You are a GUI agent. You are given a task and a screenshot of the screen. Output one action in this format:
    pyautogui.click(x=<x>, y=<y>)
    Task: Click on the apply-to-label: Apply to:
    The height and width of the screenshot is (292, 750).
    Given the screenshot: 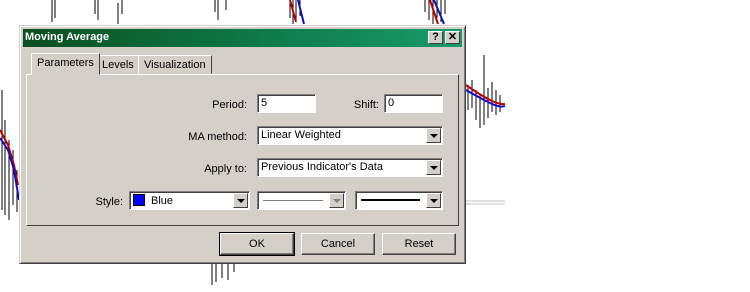 What is the action you would take?
    pyautogui.click(x=225, y=169)
    